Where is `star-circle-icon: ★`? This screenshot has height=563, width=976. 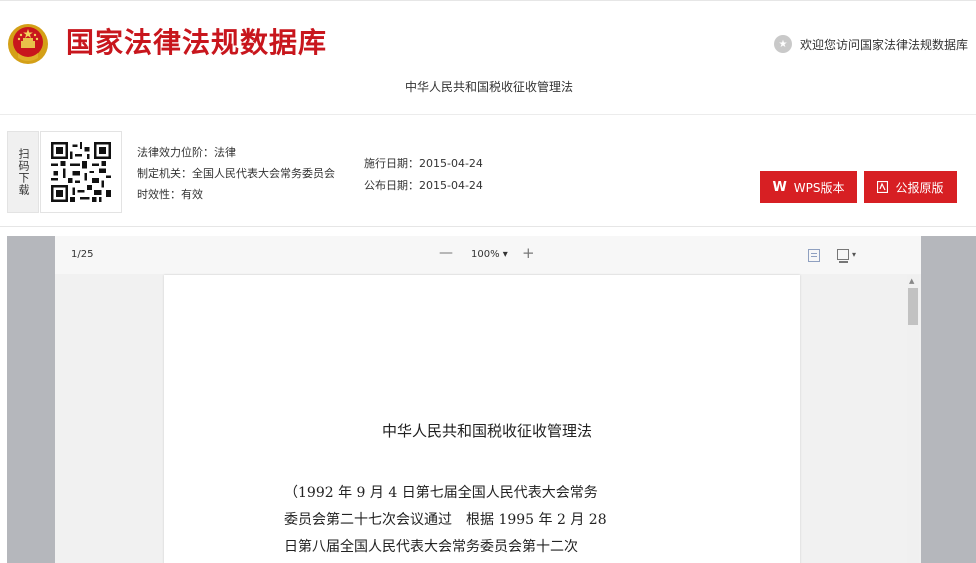 star-circle-icon: ★ is located at coordinates (782, 44).